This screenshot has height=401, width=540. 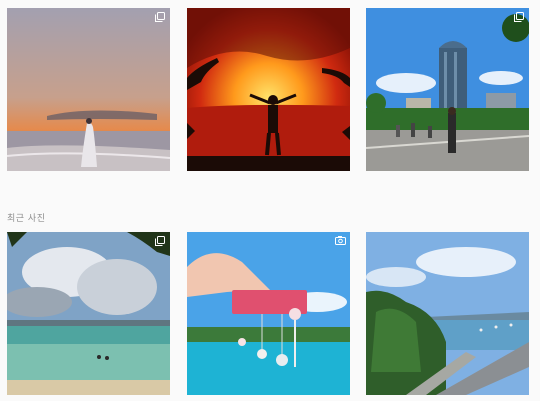 I want to click on photo-tile-tower-plaza, so click(x=447, y=89).